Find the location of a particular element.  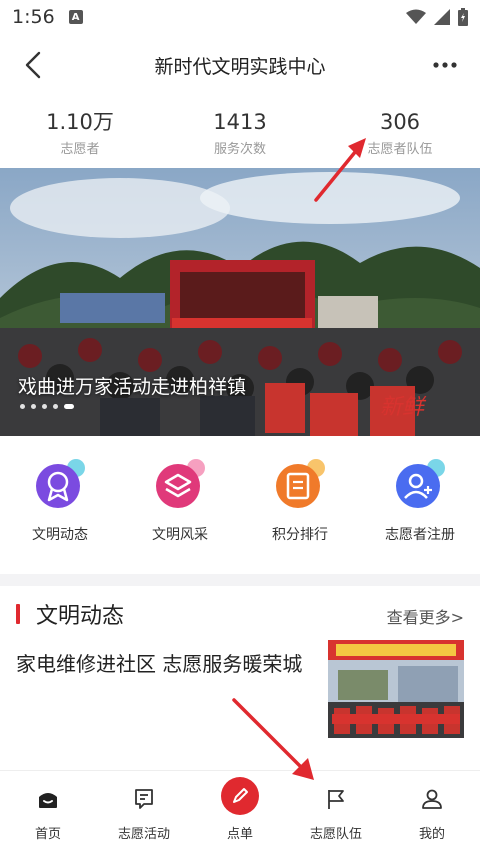

news-item: 家电维修进社区 志愿服务暖荣城 is located at coordinates (240, 700).